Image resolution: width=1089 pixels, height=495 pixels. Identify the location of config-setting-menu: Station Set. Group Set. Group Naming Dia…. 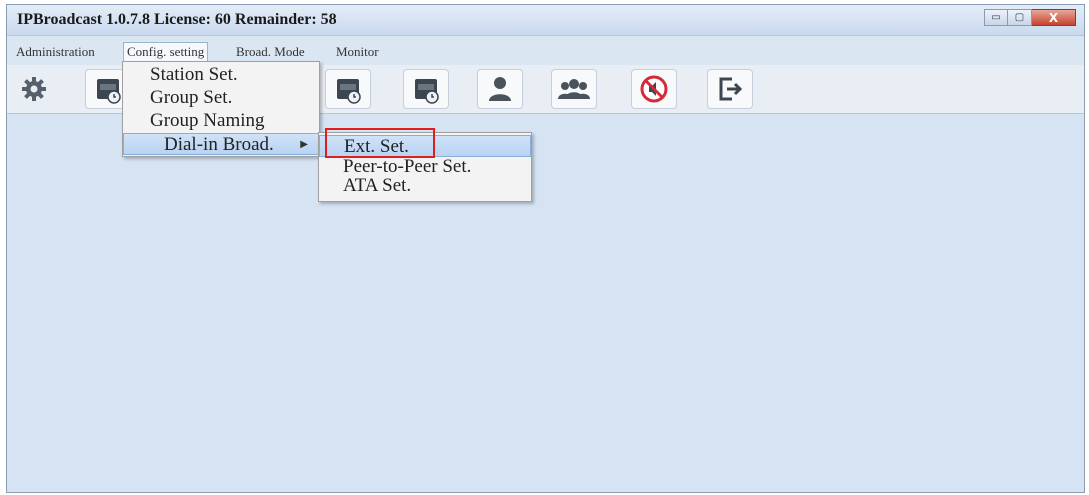
(221, 109).